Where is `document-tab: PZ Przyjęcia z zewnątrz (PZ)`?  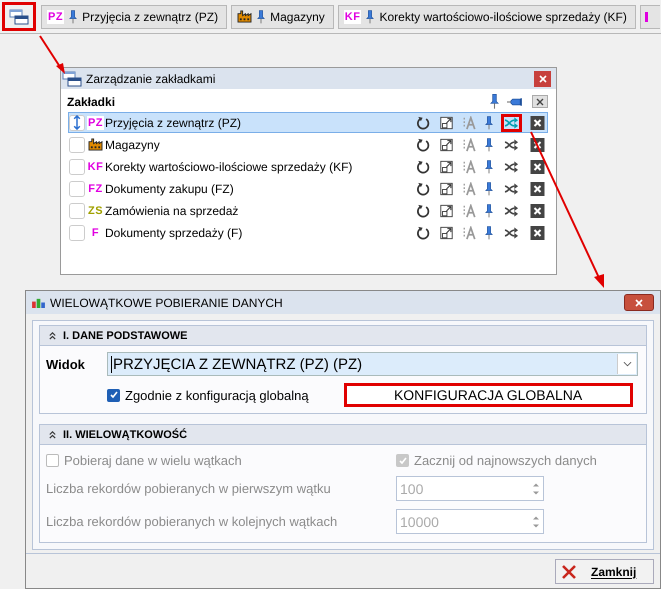 document-tab: PZ Przyjęcia z zewnątrz (PZ) is located at coordinates (134, 16).